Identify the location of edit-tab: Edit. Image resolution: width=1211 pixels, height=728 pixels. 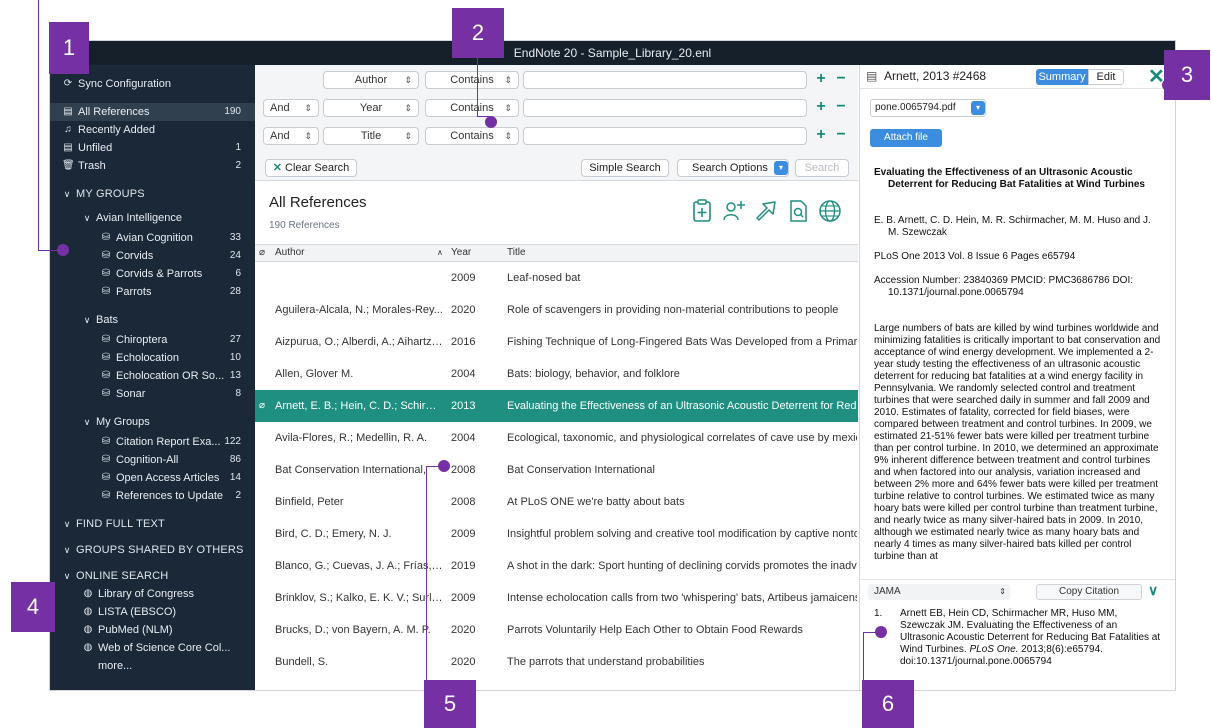
(1106, 77).